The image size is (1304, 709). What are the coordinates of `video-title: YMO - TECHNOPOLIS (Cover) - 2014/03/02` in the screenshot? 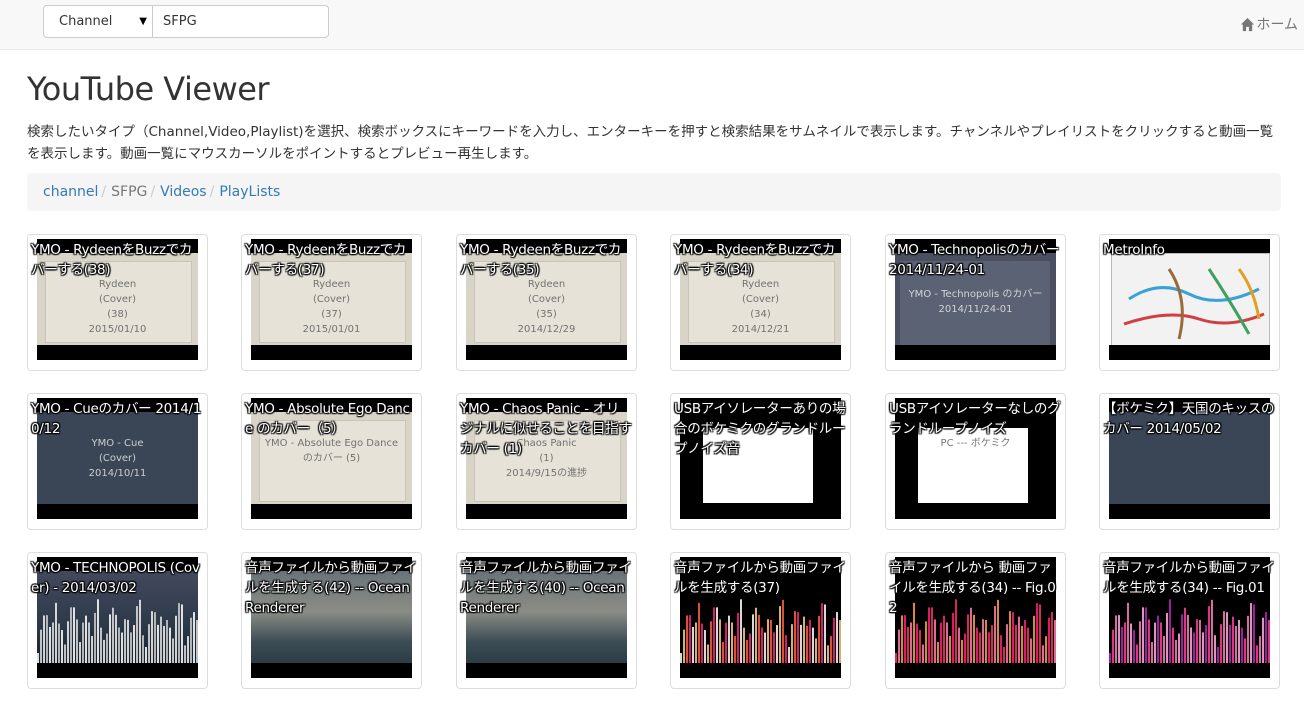 It's located at (117, 578).